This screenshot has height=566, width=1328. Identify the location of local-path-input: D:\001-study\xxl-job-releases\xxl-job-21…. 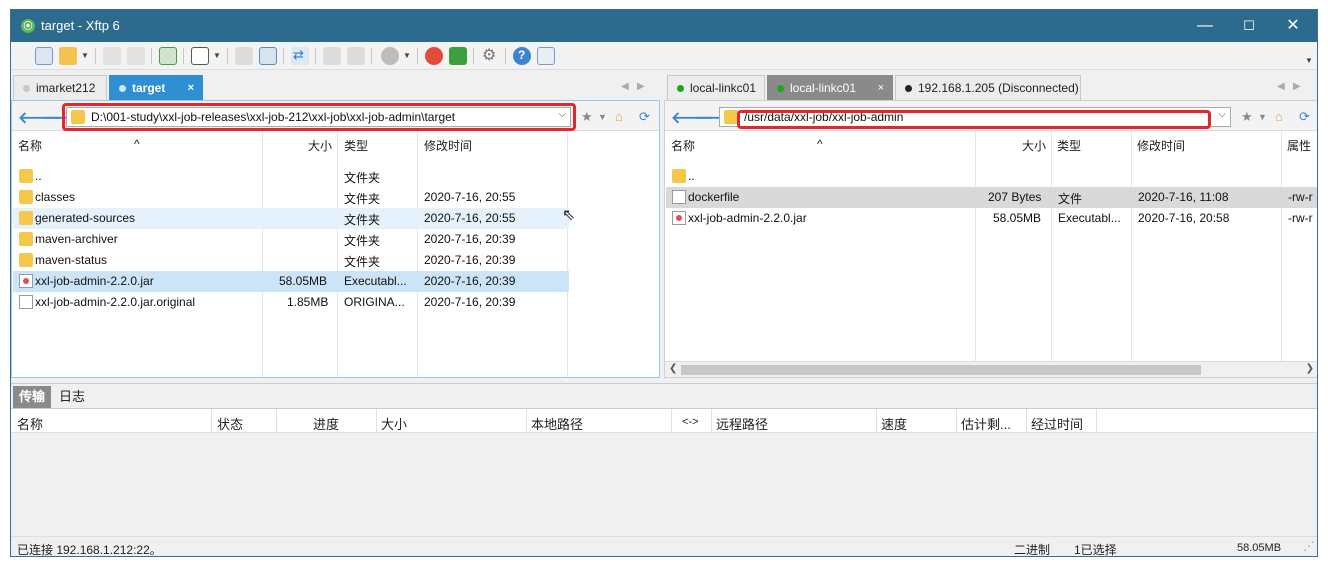
(318, 117).